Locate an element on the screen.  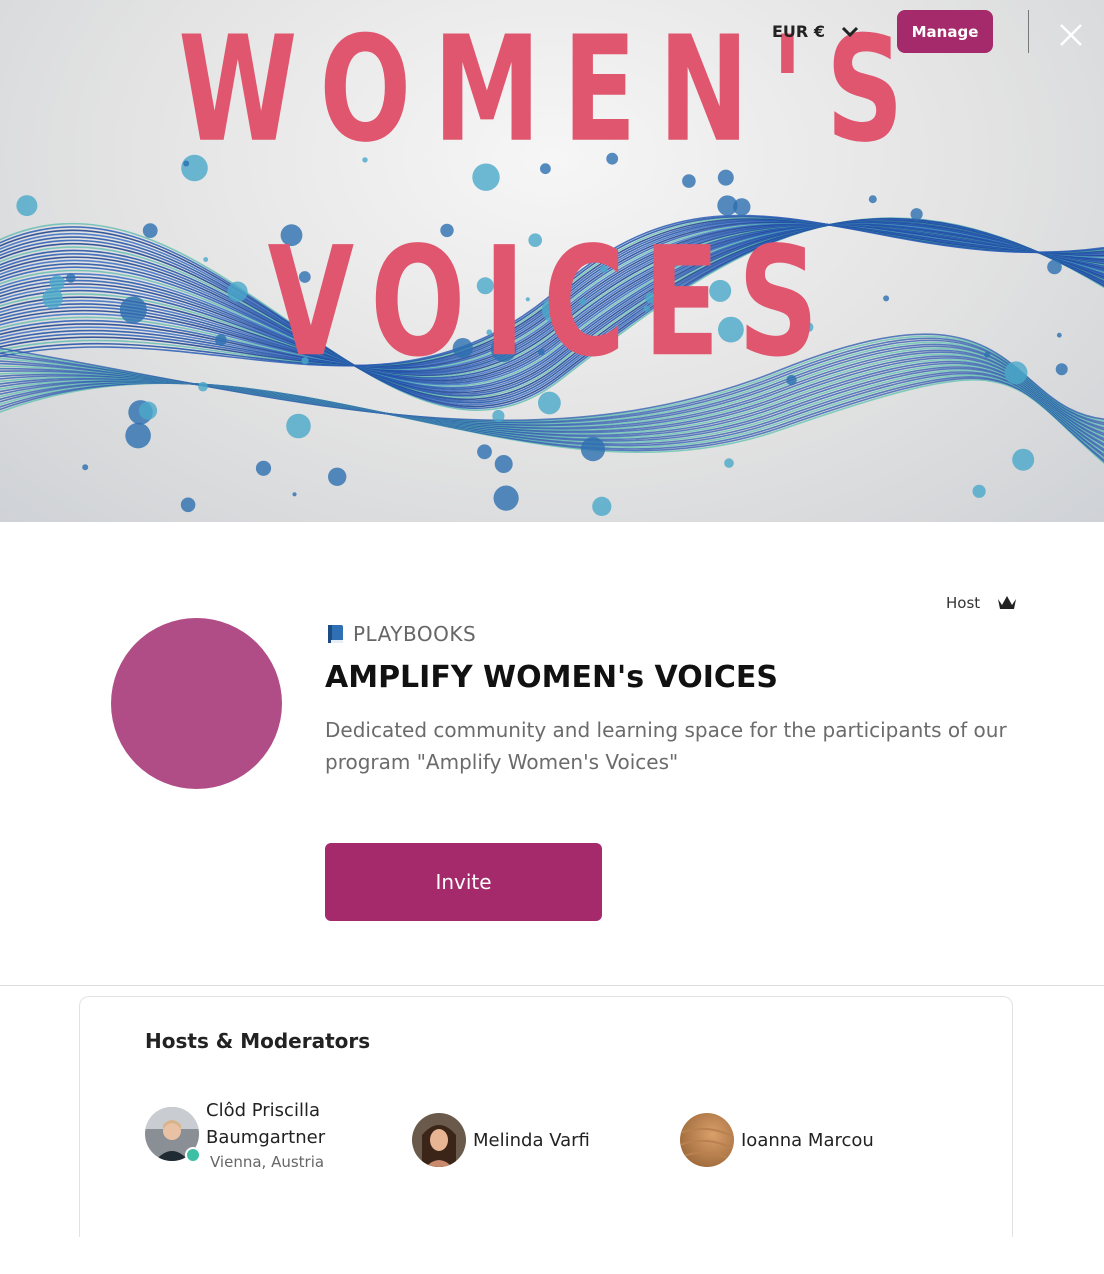
member-name-line1: Clôd Priscilla is located at coordinates (263, 1110).